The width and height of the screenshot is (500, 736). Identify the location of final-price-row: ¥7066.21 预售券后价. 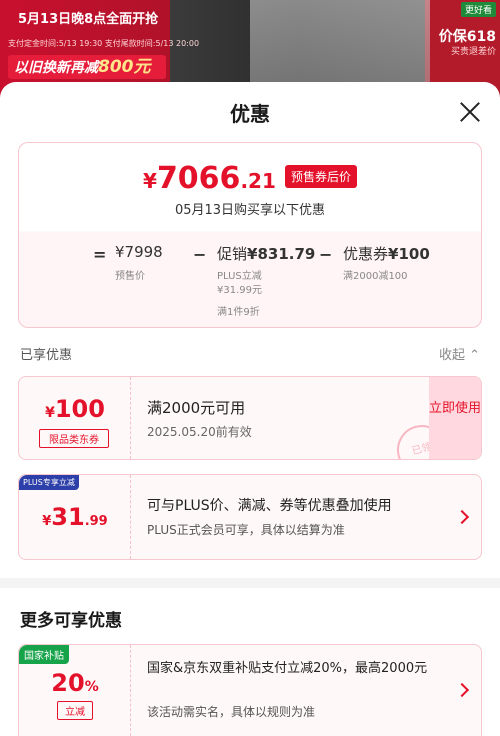
(250, 178).